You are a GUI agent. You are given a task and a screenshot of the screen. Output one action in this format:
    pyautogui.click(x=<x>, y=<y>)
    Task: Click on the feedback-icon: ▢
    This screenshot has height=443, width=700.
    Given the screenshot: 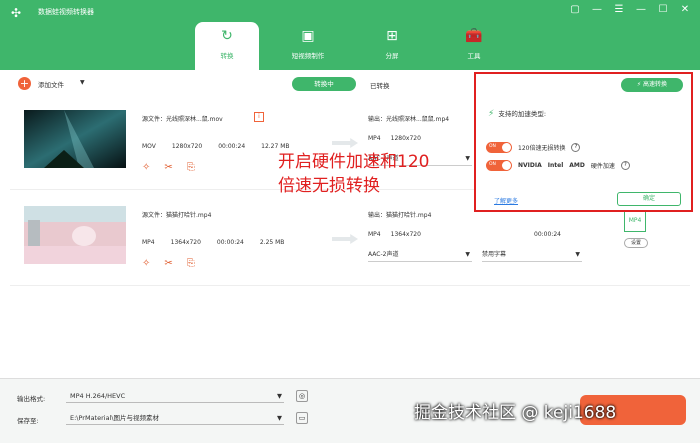 What is the action you would take?
    pyautogui.click(x=575, y=9)
    